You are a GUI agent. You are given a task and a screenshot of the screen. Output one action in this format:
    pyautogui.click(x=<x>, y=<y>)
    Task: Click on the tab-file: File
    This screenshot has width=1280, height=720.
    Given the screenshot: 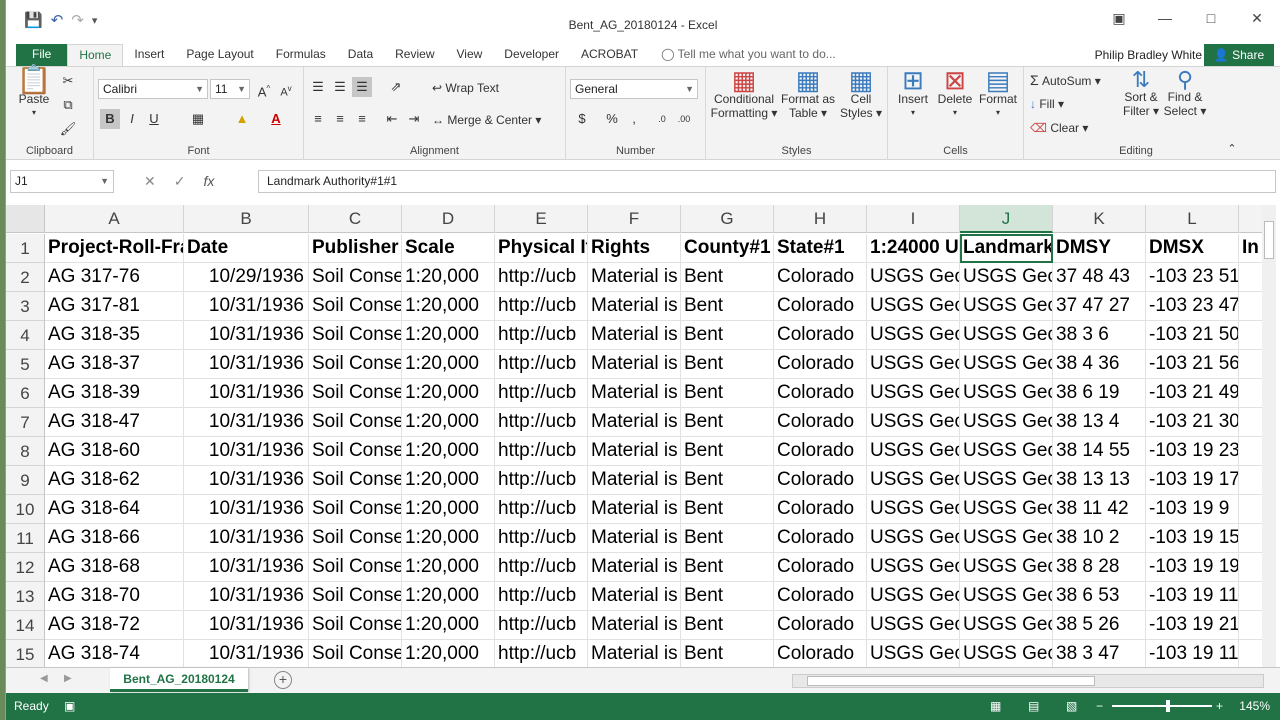 What is the action you would take?
    pyautogui.click(x=42, y=55)
    